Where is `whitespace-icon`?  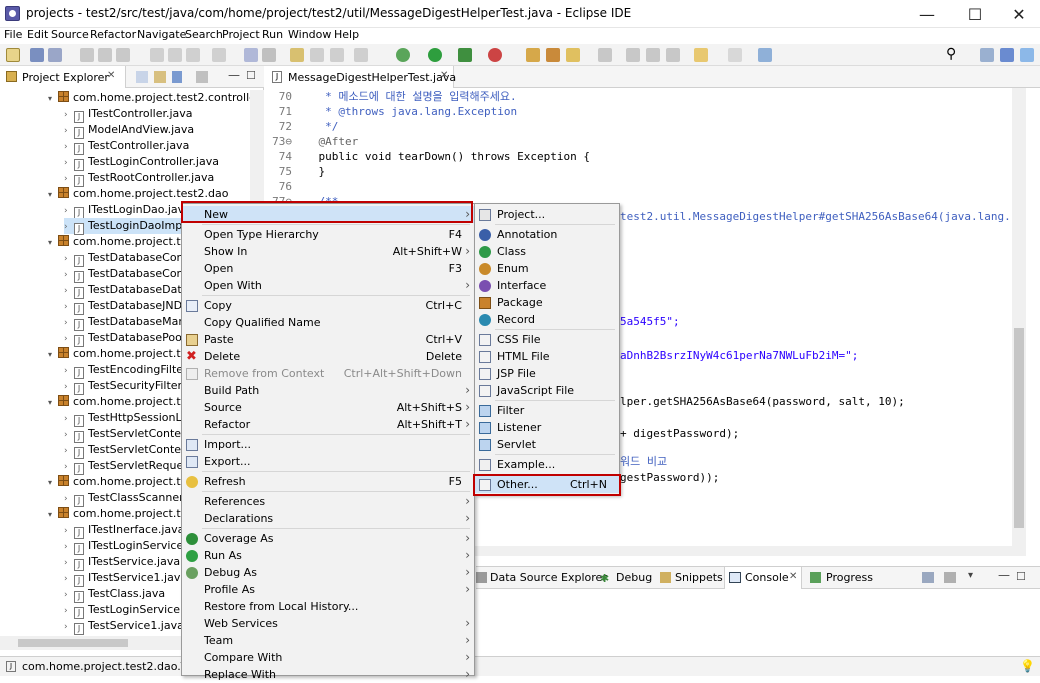
whitespace-icon is located at coordinates (361, 55).